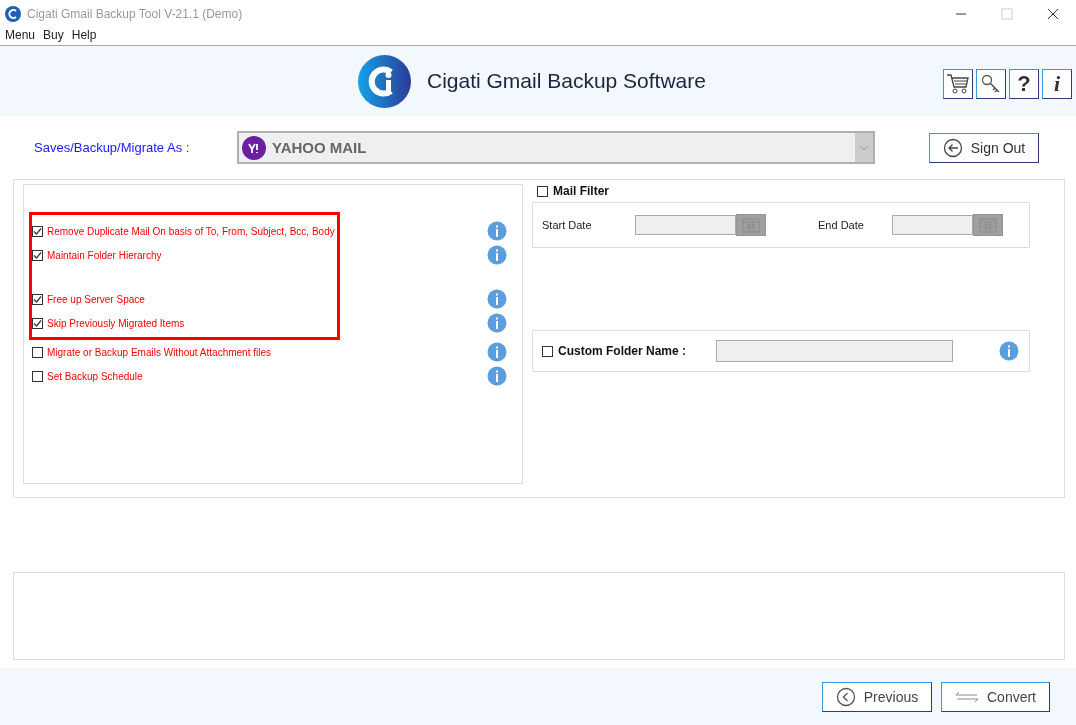 Image resolution: width=1076 pixels, height=725 pixels. Describe the element at coordinates (622, 351) in the screenshot. I see `custom-folder-label: Custom Folder Name :` at that location.